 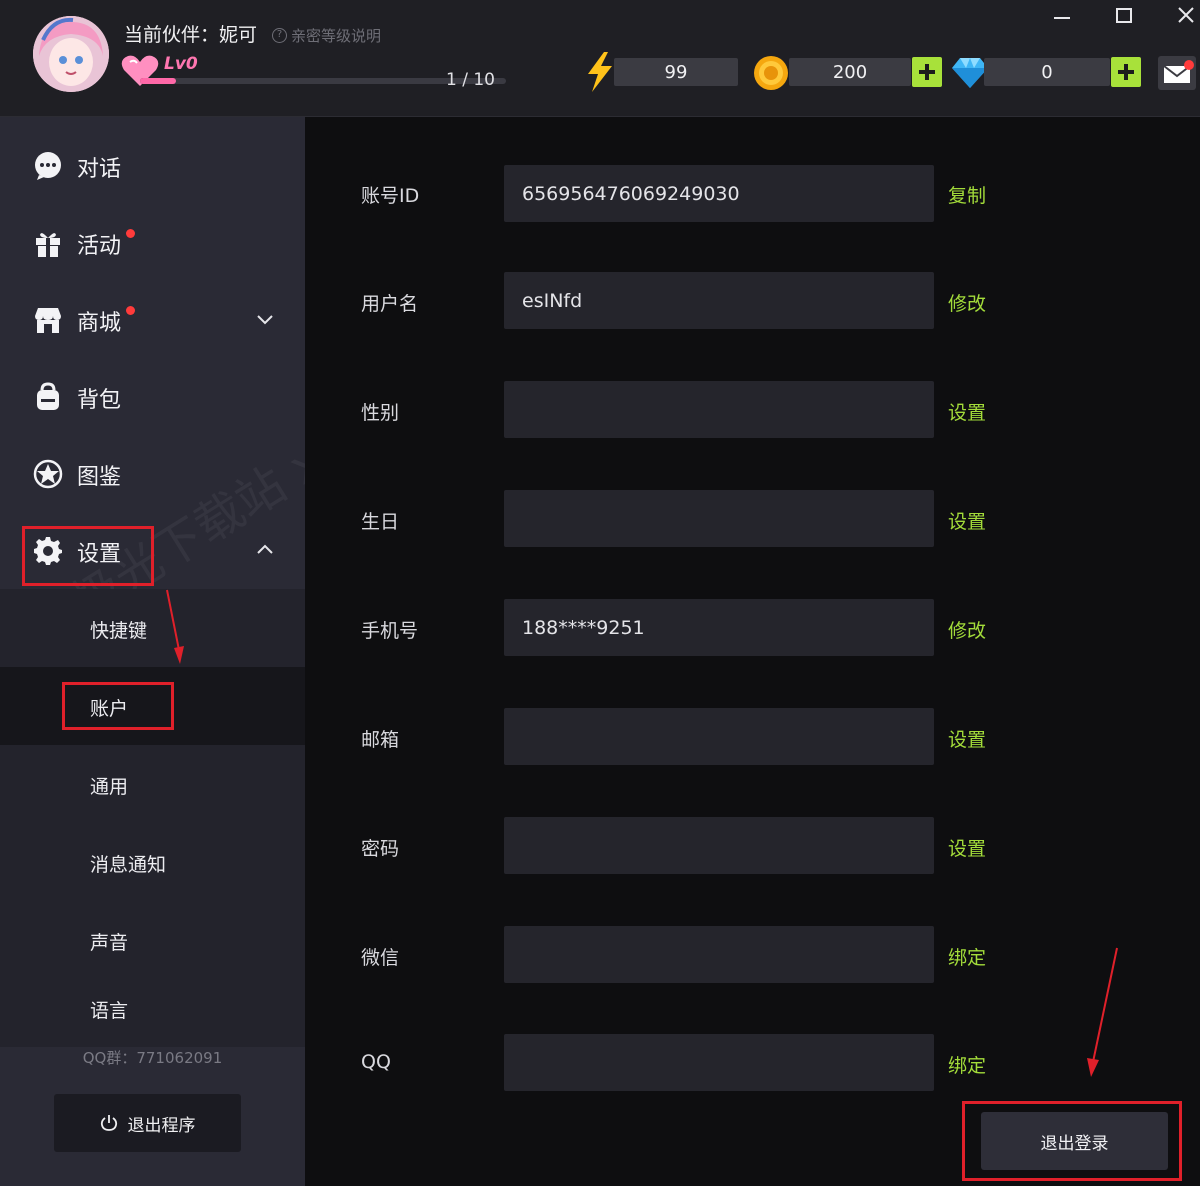 What do you see at coordinates (719, 954) in the screenshot?
I see `wechat-field` at bounding box center [719, 954].